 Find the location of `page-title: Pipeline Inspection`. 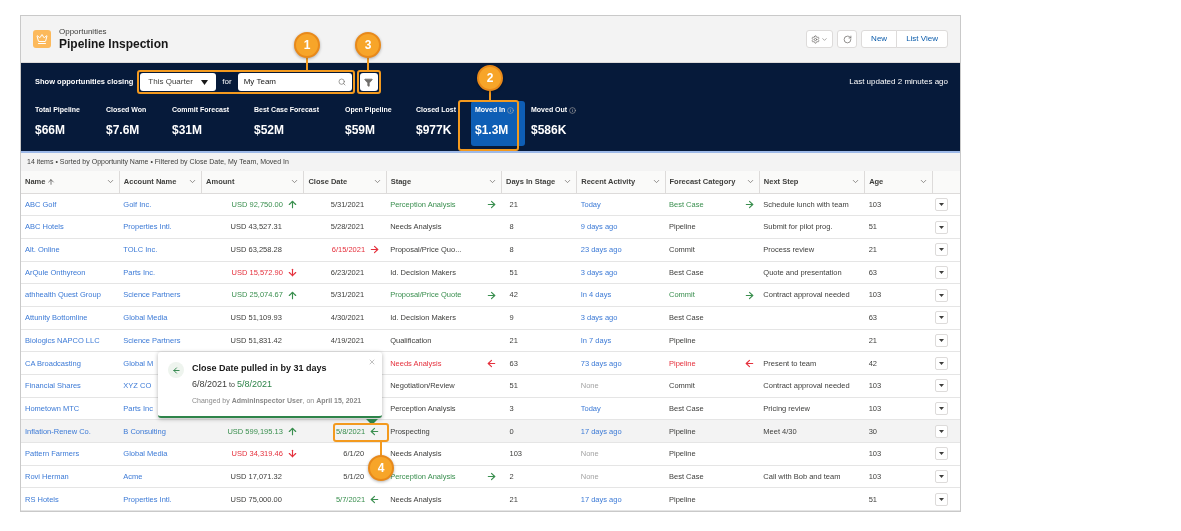

page-title: Pipeline Inspection is located at coordinates (114, 44).